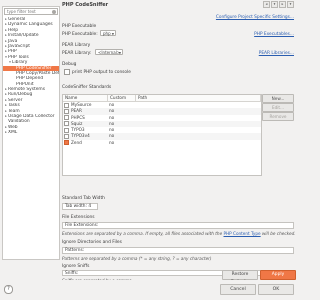 This screenshot has height=300, width=320. I want to click on standard-name: TYPO3v4, so click(80, 136).